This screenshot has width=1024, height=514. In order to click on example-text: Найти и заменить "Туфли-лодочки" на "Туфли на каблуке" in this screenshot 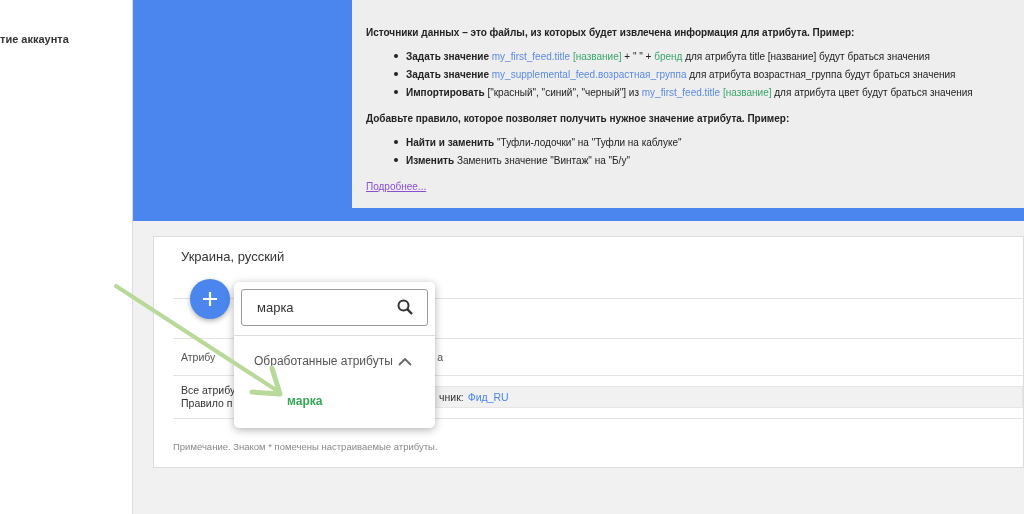, I will do `click(544, 142)`.